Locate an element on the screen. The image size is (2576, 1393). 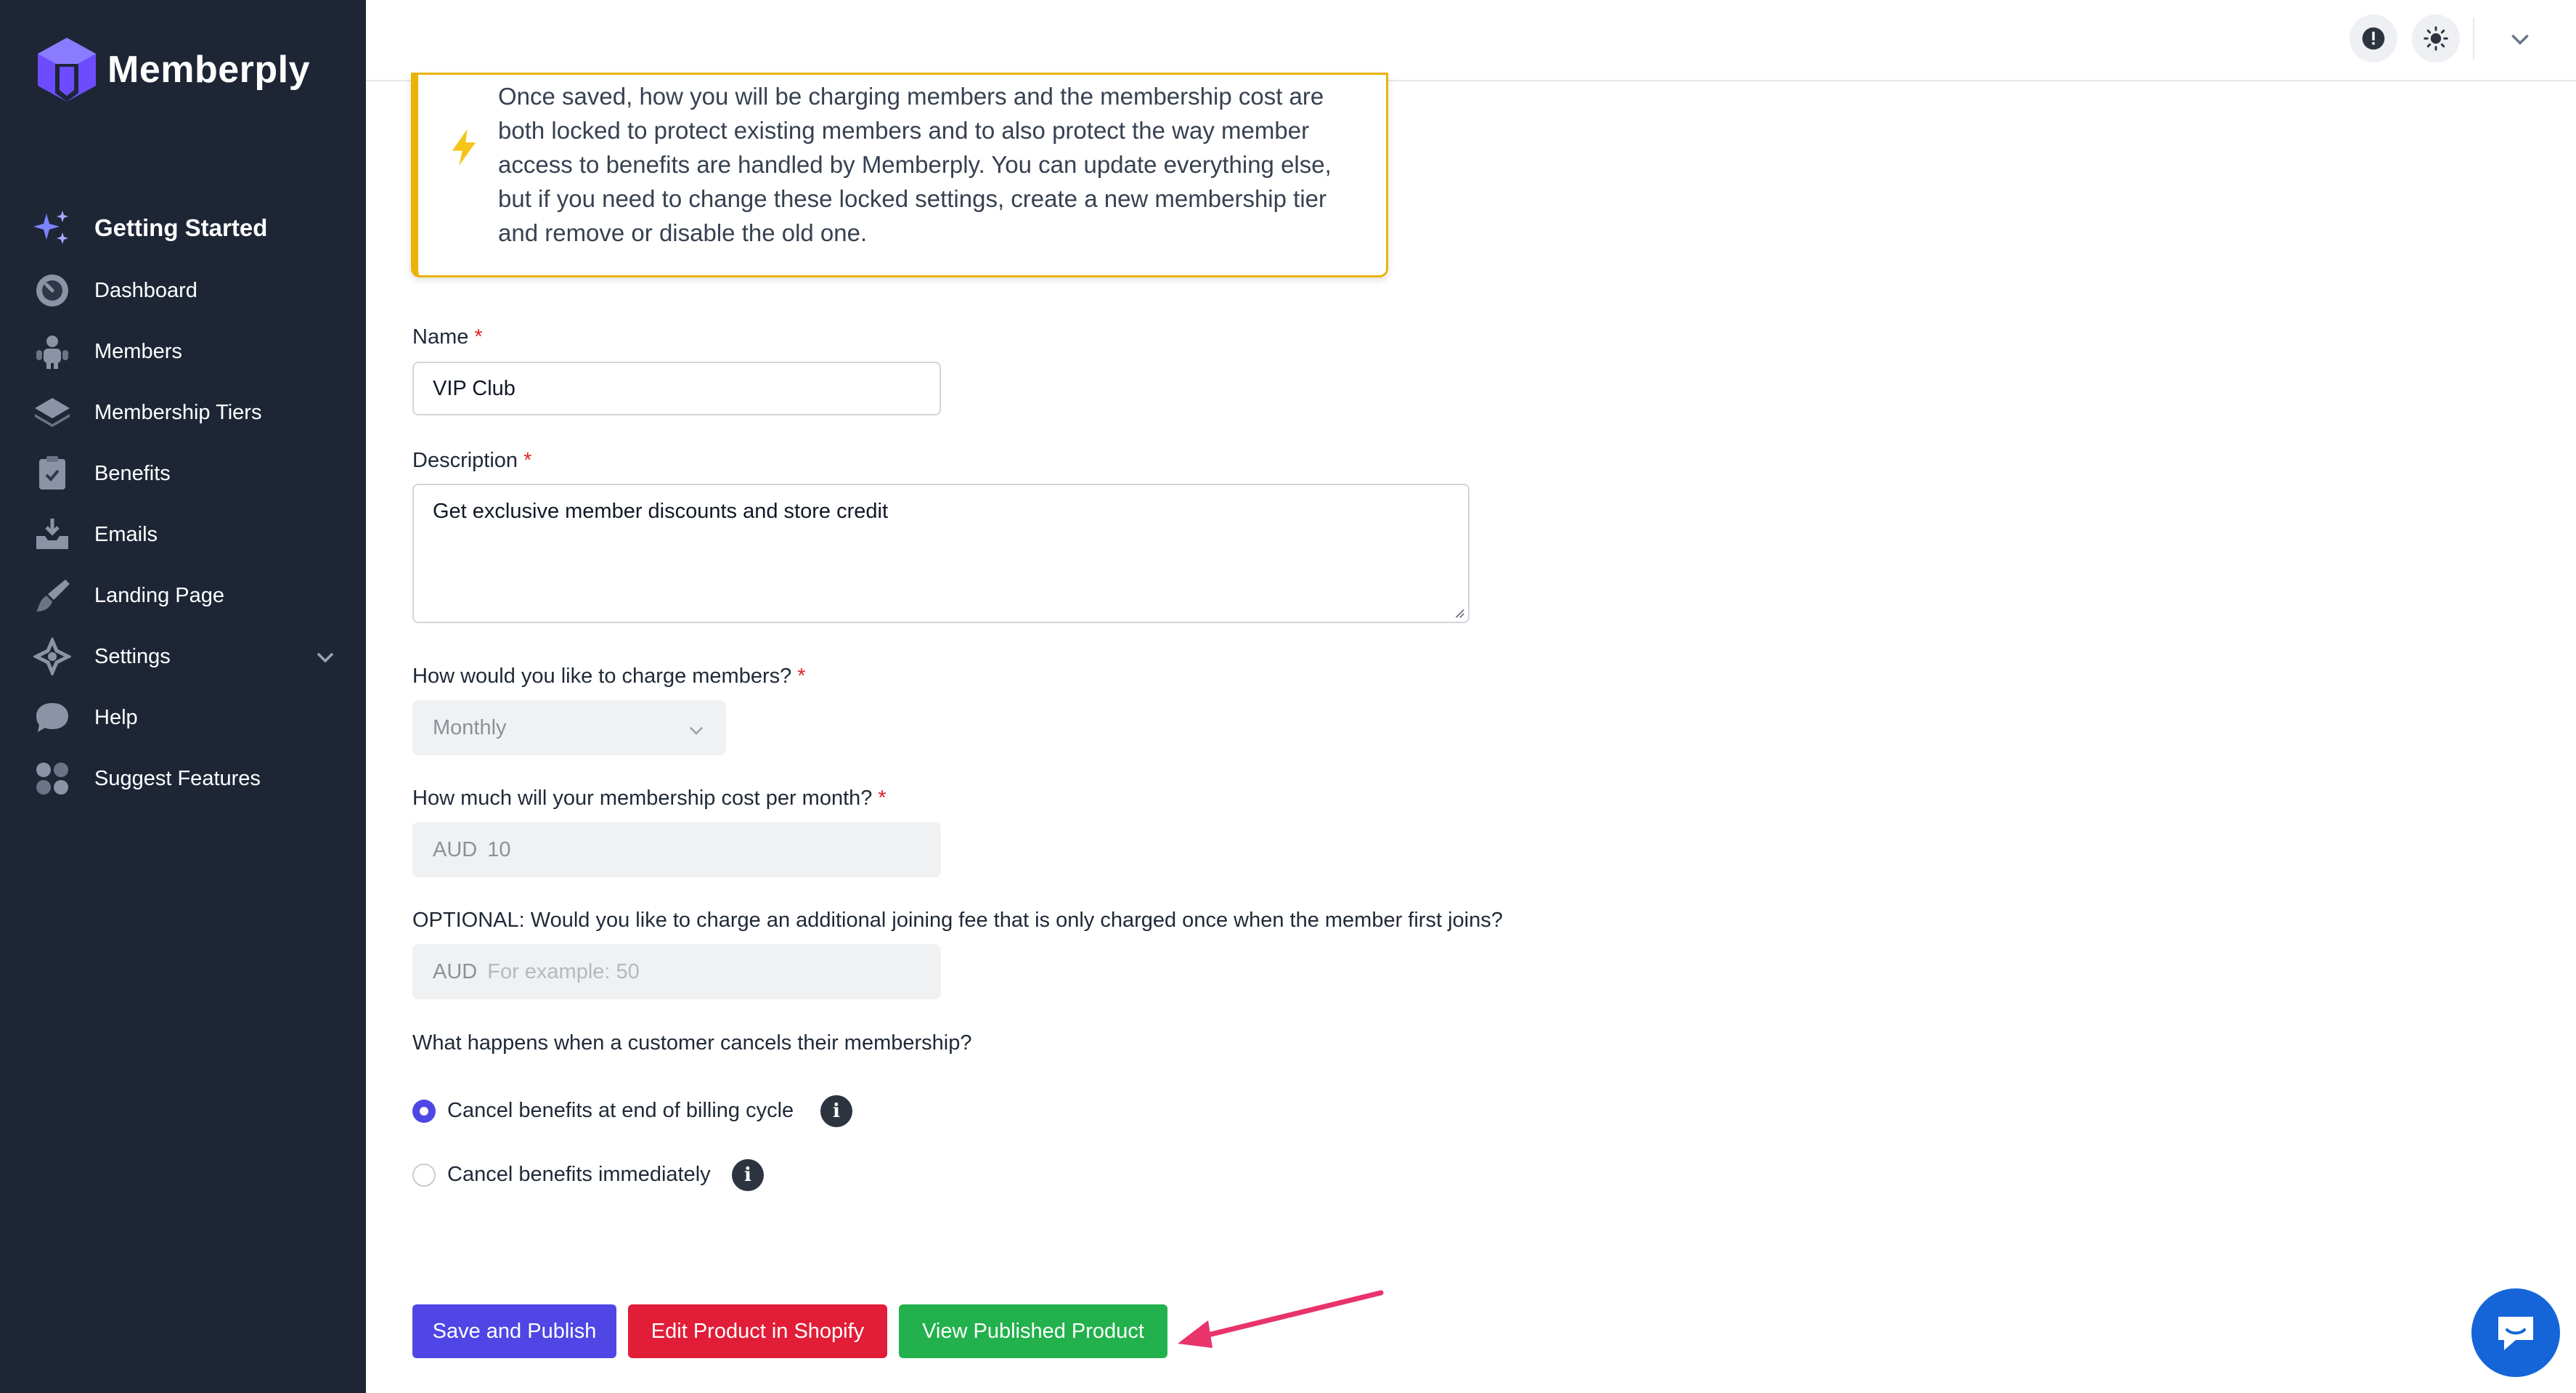
cancel-immediately-radio is located at coordinates (424, 1175).